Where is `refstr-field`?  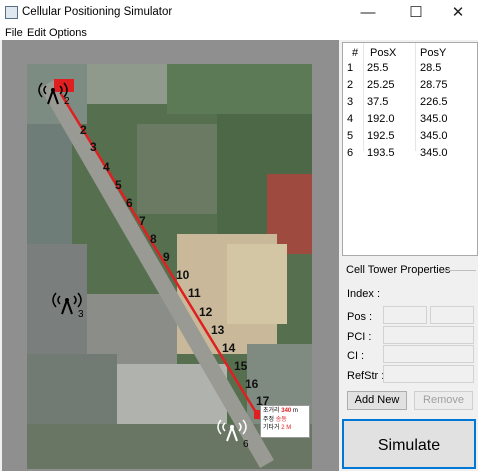
refstr-field is located at coordinates (428, 374).